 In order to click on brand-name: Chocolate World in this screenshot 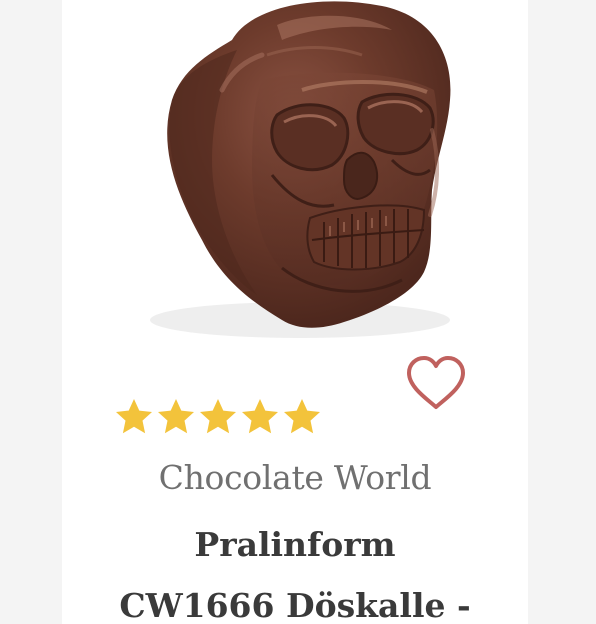, I will do `click(295, 478)`.